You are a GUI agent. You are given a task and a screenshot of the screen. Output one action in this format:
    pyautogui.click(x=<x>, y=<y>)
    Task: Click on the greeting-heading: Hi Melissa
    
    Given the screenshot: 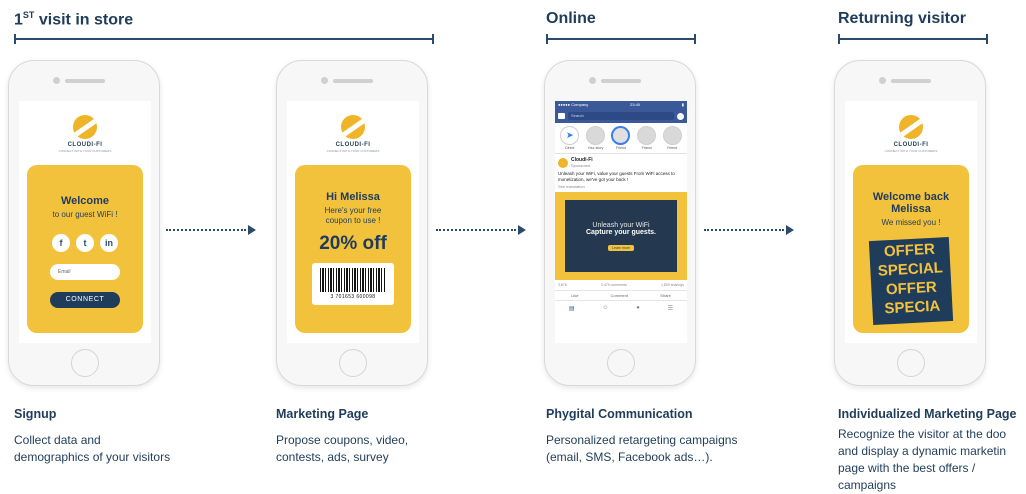 What is the action you would take?
    pyautogui.click(x=353, y=197)
    